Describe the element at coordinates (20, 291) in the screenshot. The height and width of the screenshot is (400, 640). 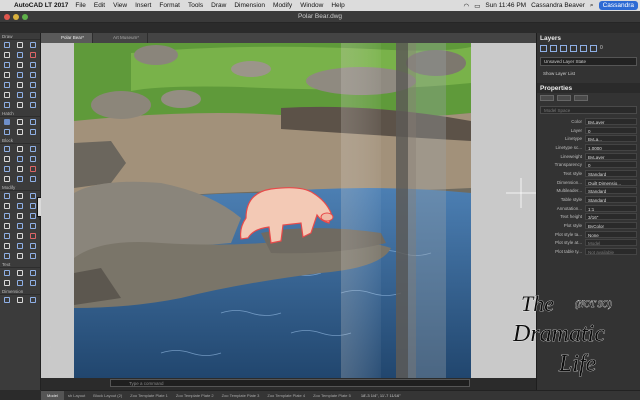
I see `palette-section-dimension: Dimension` at that location.